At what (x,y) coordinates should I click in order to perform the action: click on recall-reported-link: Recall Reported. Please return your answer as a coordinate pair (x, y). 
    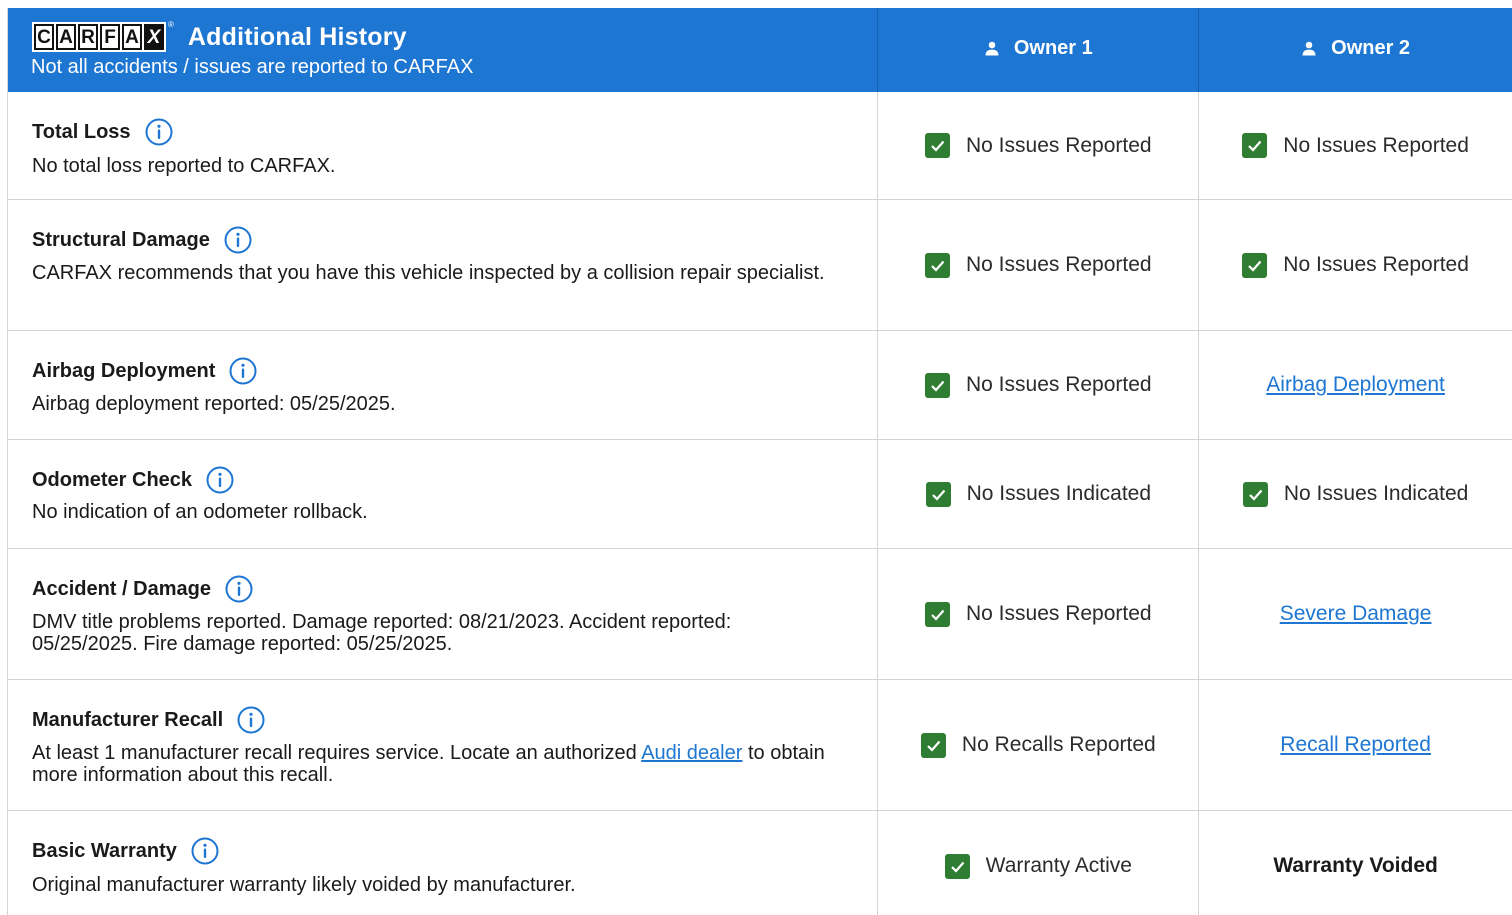
    Looking at the image, I should click on (1355, 745).